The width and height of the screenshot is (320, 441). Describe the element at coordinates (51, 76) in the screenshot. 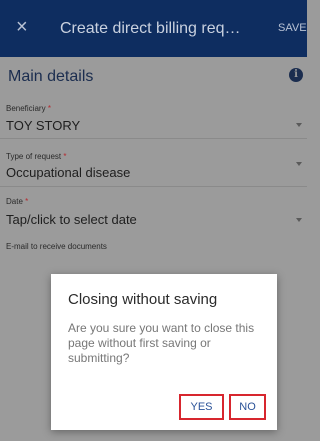

I see `section-title: Main details` at that location.